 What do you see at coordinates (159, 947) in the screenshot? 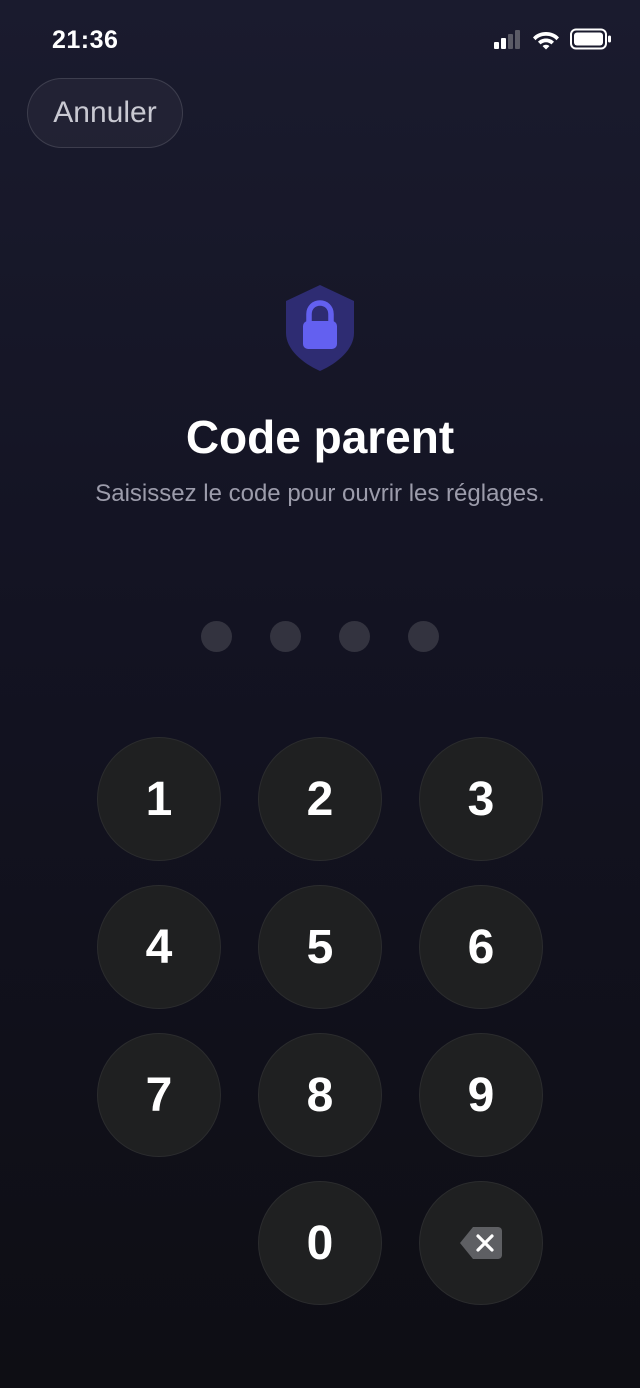
I see `keypad-key-4: 4` at bounding box center [159, 947].